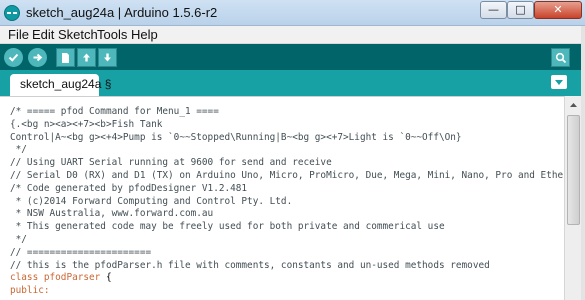 This screenshot has width=585, height=300. Describe the element at coordinates (86, 124) in the screenshot. I see `code-token: {.<bg n><a><+7><b>Fish Tank` at that location.